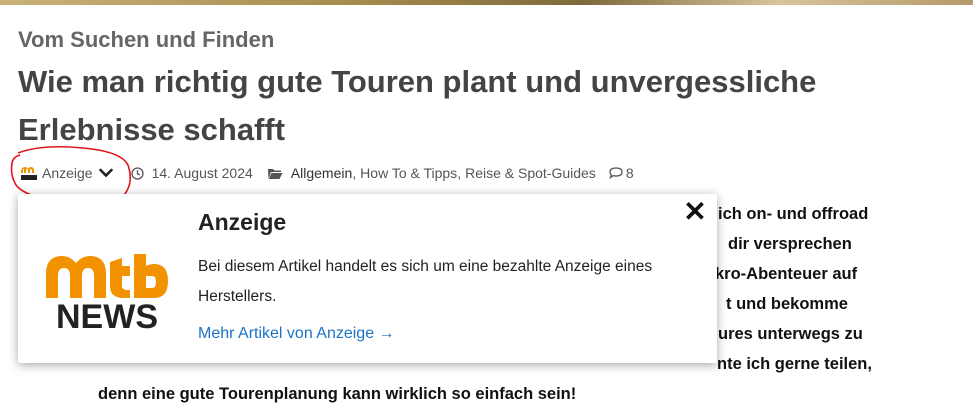 This screenshot has height=409, width=973. Describe the element at coordinates (107, 293) in the screenshot. I see `mtb-news-logo: NEWS` at that location.